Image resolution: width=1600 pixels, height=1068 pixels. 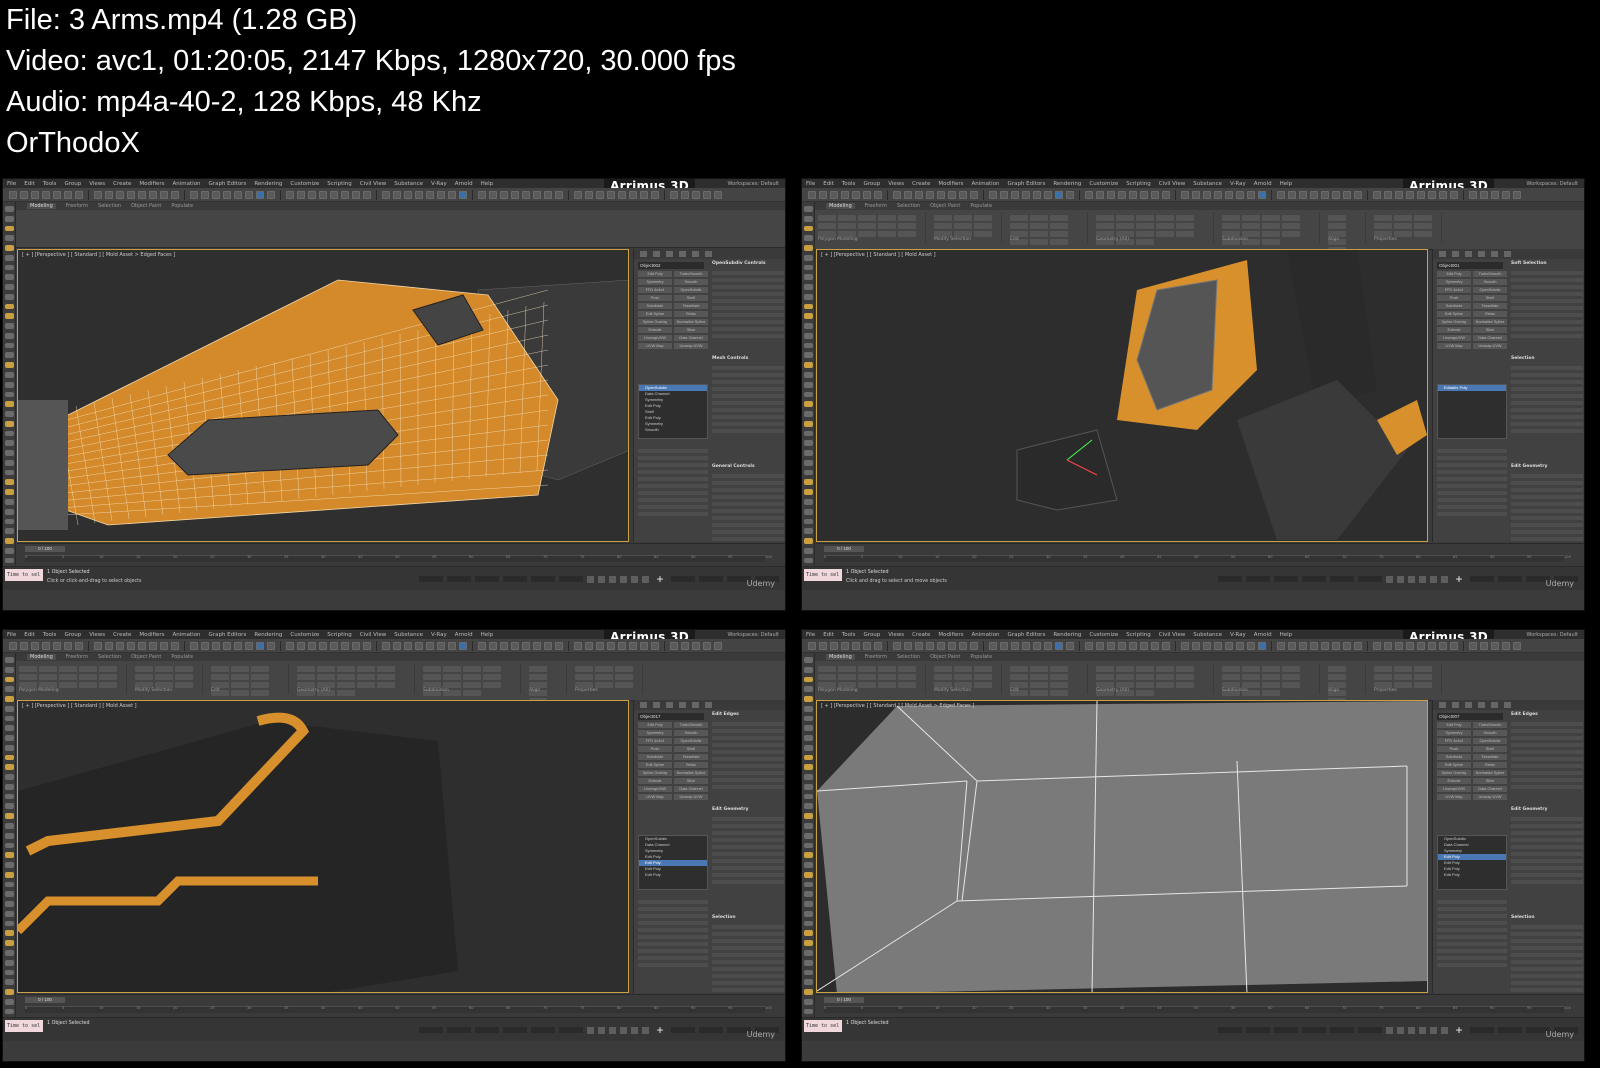 What do you see at coordinates (810, 635) in the screenshot?
I see `menu-item: File` at bounding box center [810, 635].